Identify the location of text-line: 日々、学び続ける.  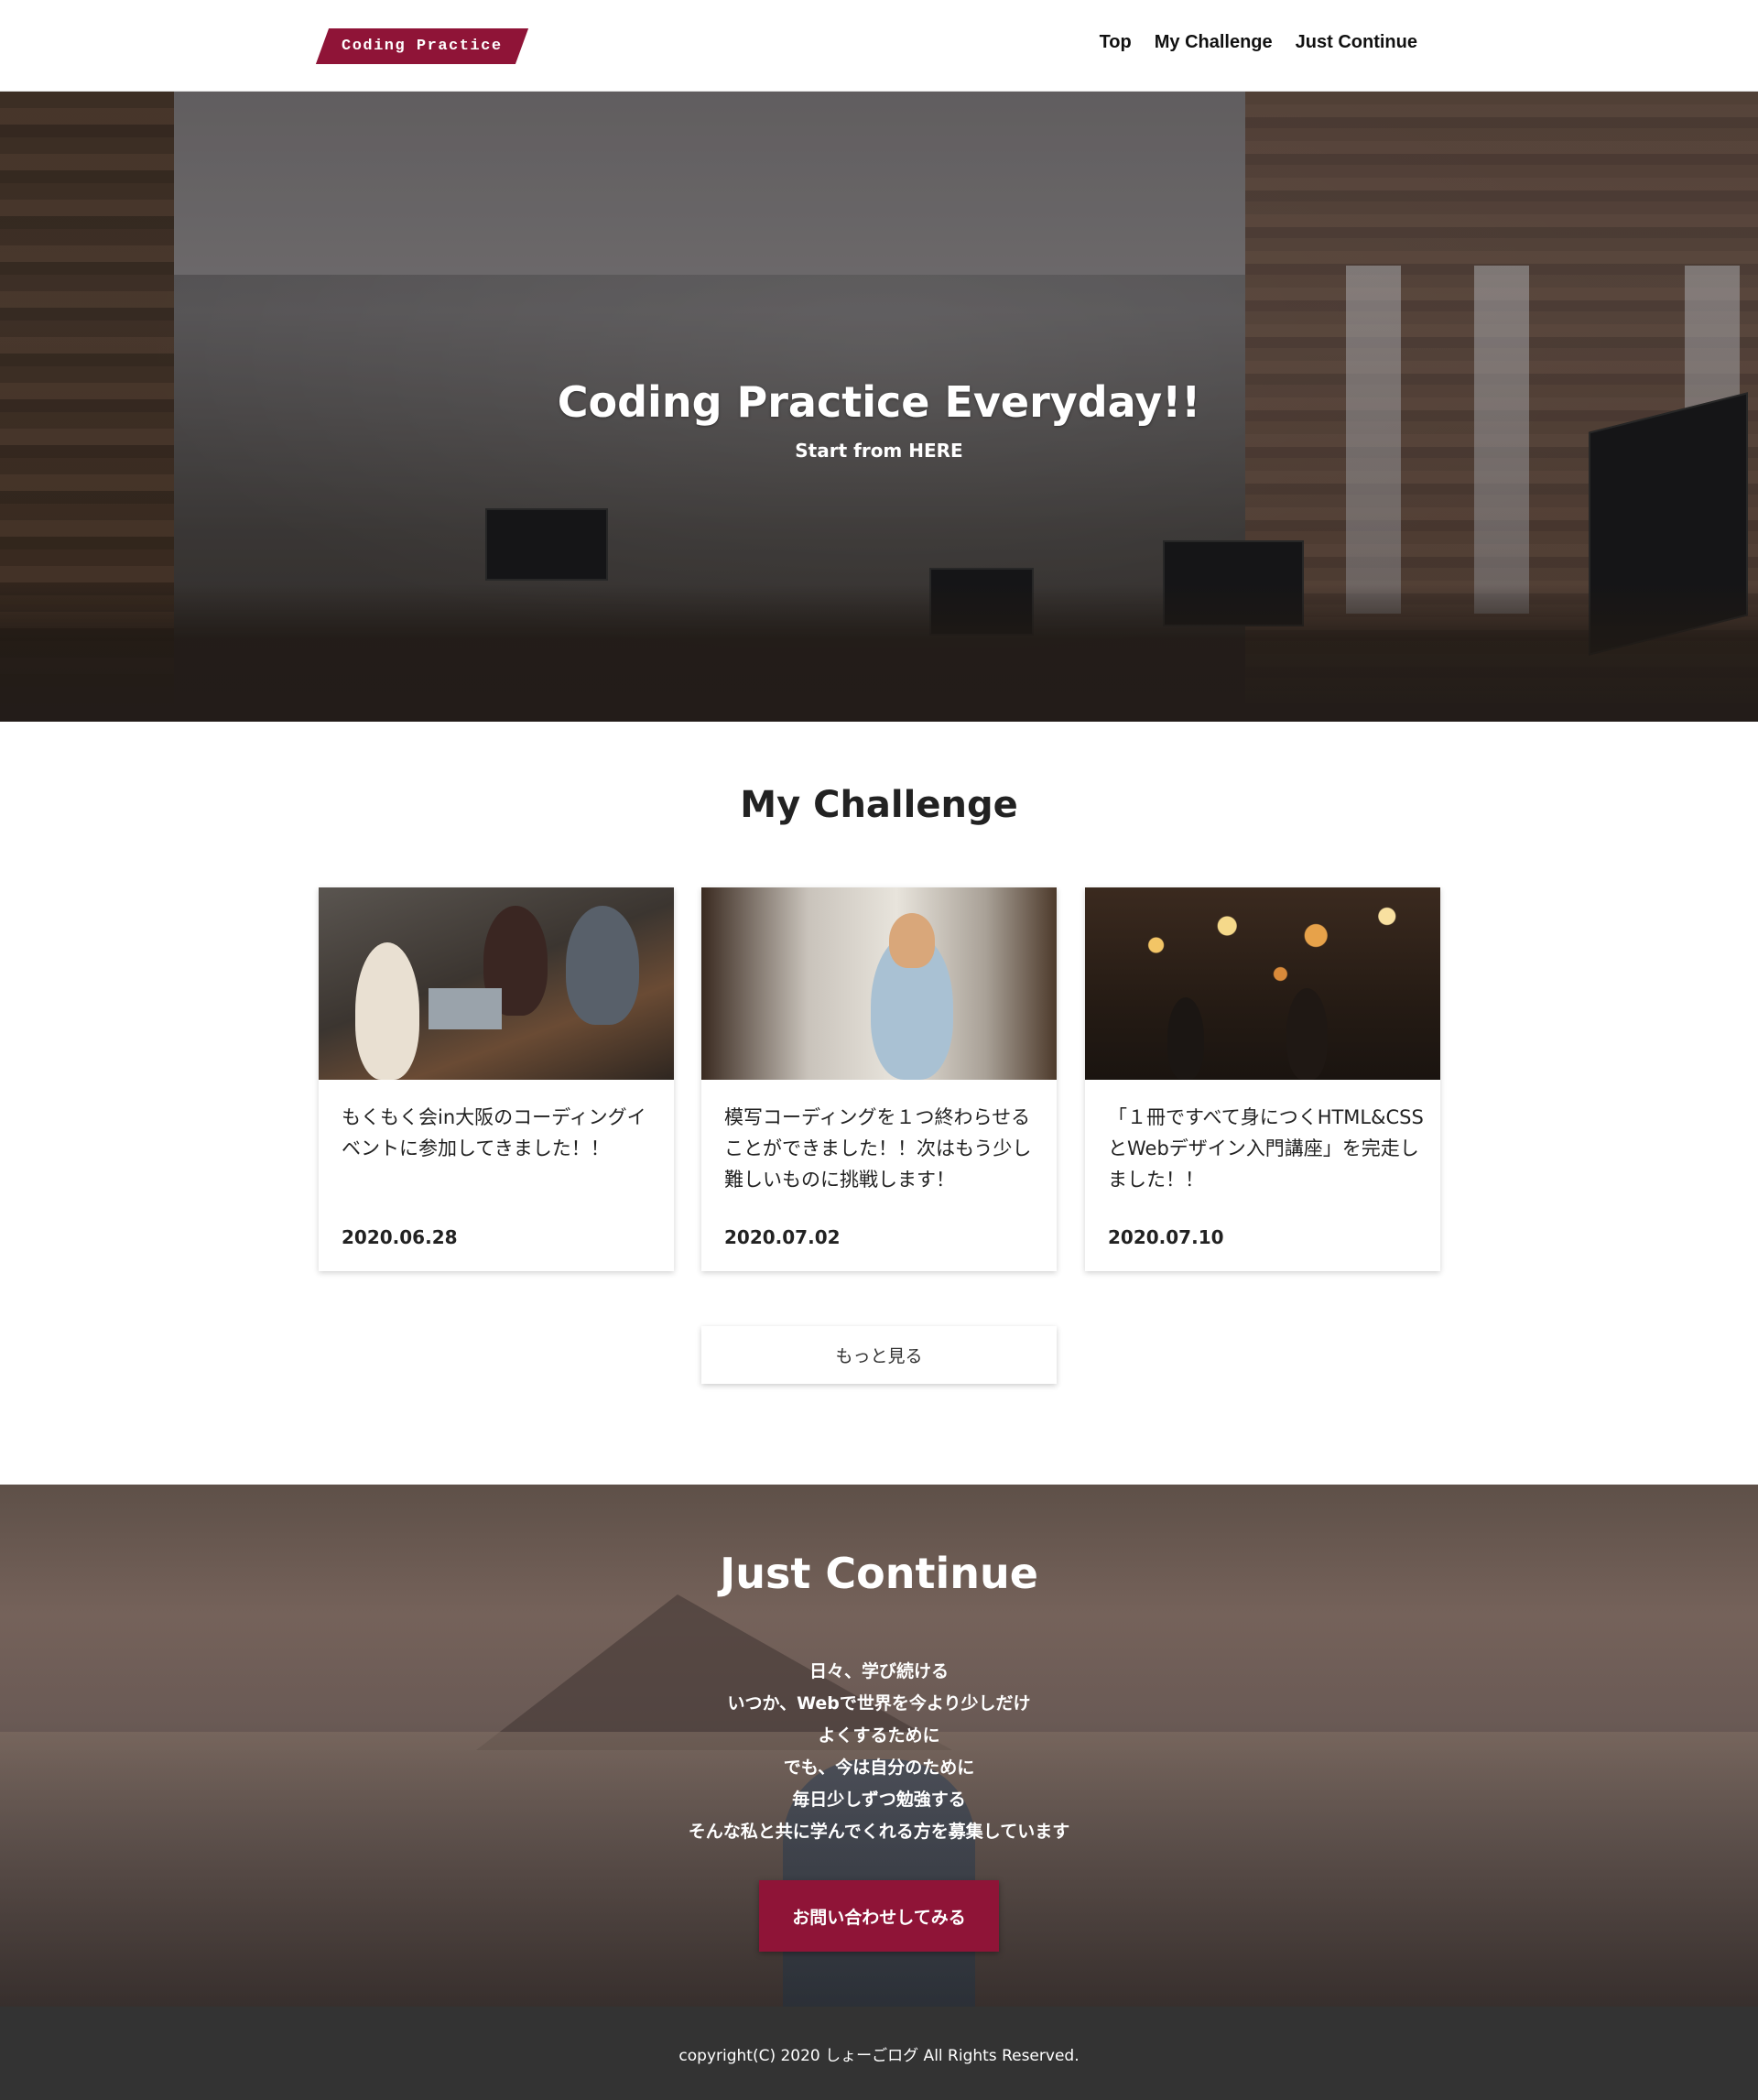
(878, 1671).